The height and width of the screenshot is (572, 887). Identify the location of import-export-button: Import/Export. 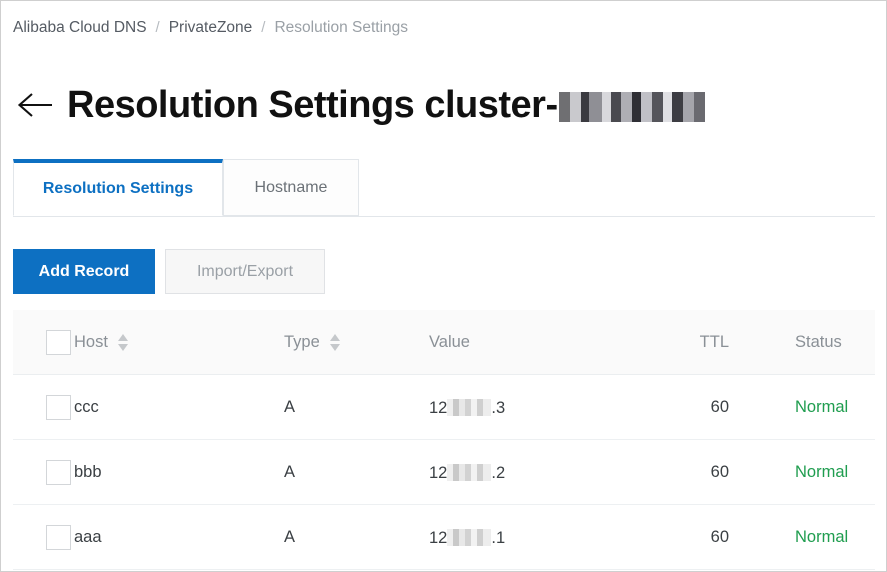
(245, 271).